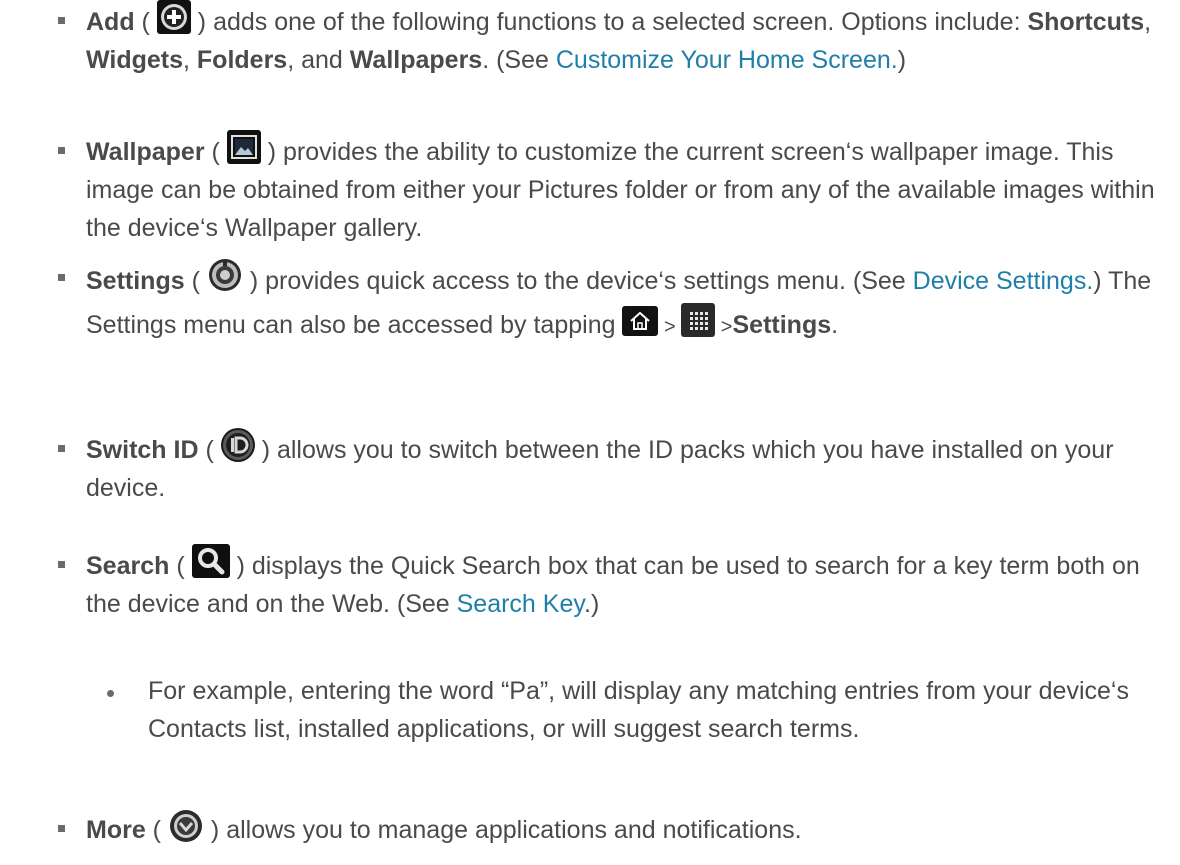 The width and height of the screenshot is (1180, 865). Describe the element at coordinates (110, 22) in the screenshot. I see `item-title: Add` at that location.